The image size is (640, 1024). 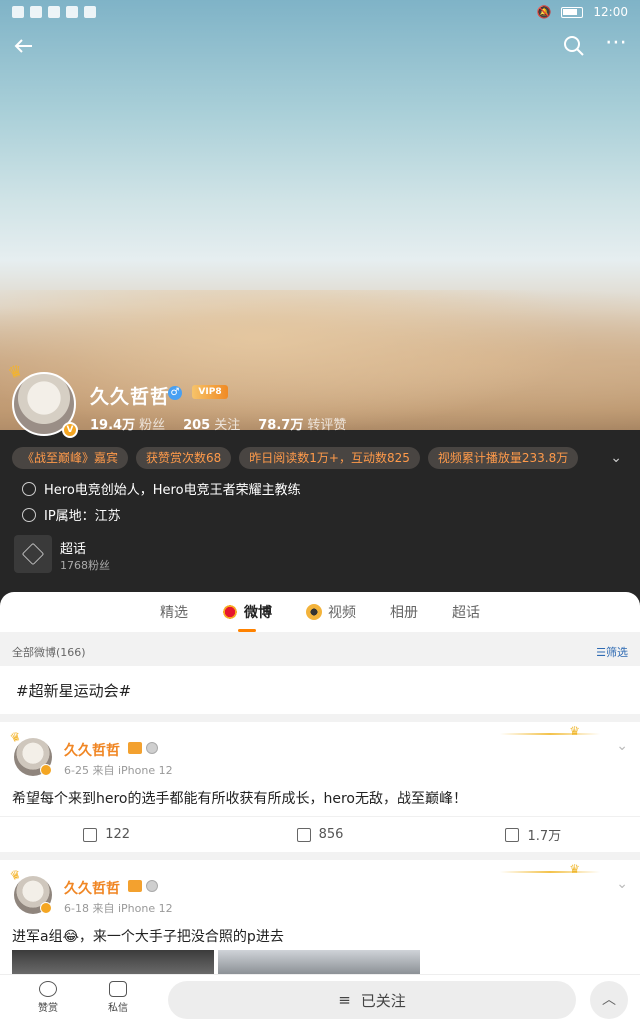 What do you see at coordinates (118, 770) in the screenshot?
I see `post-meta: 6-25 来自 iPhone 12` at bounding box center [118, 770].